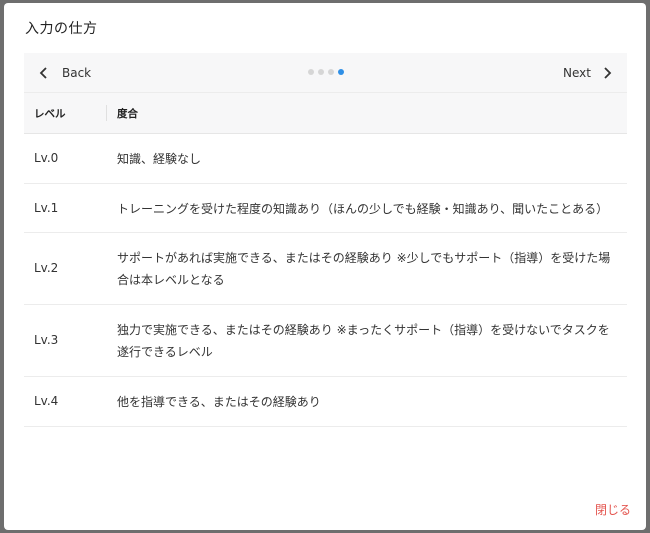 Image resolution: width=650 pixels, height=533 pixels. What do you see at coordinates (127, 113) in the screenshot?
I see `header-degree: 度合` at bounding box center [127, 113].